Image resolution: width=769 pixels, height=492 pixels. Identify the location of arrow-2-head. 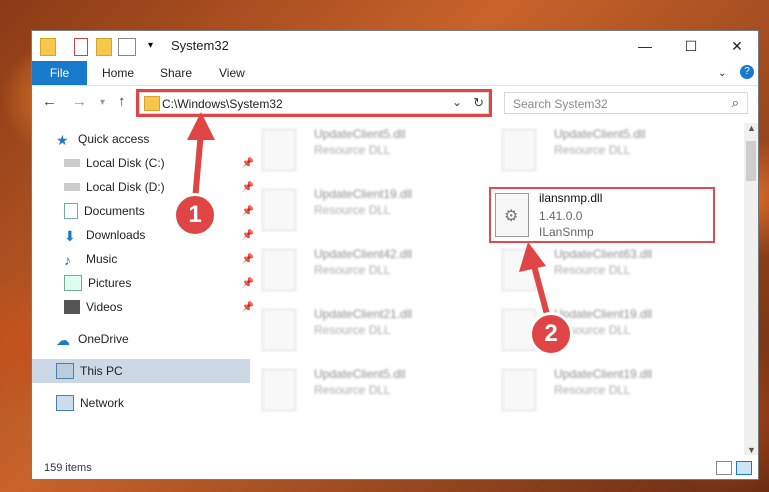
(532, 257).